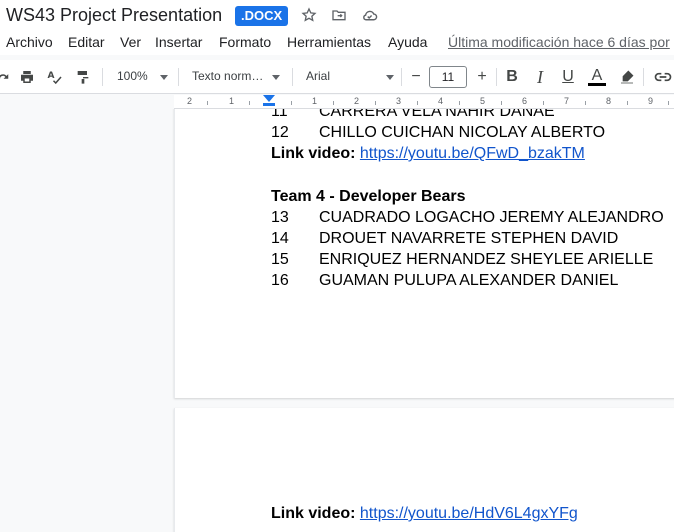 This screenshot has height=532, width=674. I want to click on ruler-label: 3, so click(399, 101).